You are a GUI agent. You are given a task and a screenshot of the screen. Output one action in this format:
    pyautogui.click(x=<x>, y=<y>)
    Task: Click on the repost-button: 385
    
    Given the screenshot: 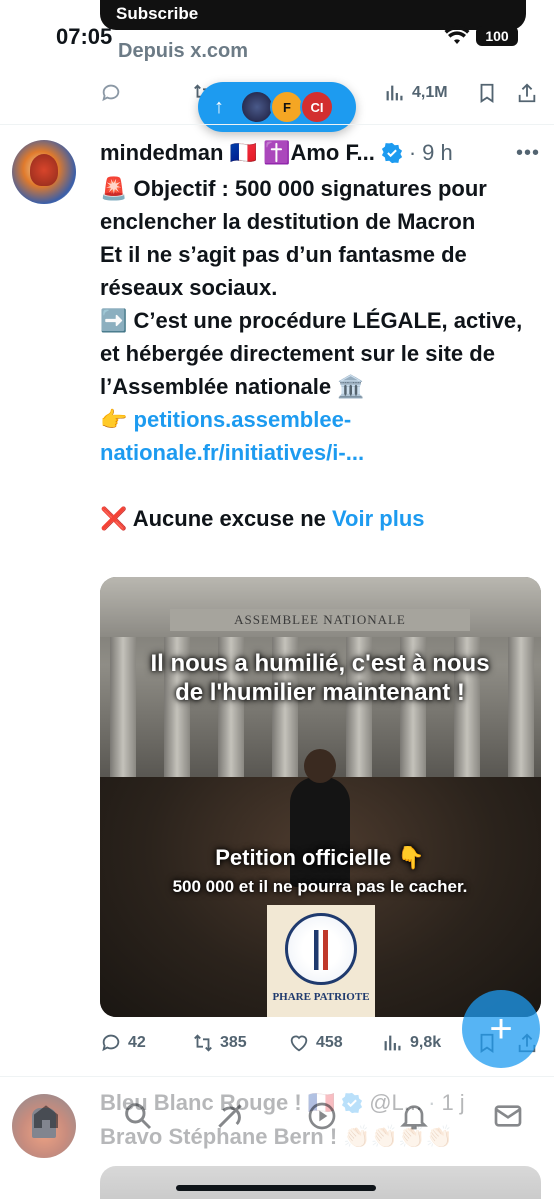 What is the action you would take?
    pyautogui.click(x=219, y=1043)
    